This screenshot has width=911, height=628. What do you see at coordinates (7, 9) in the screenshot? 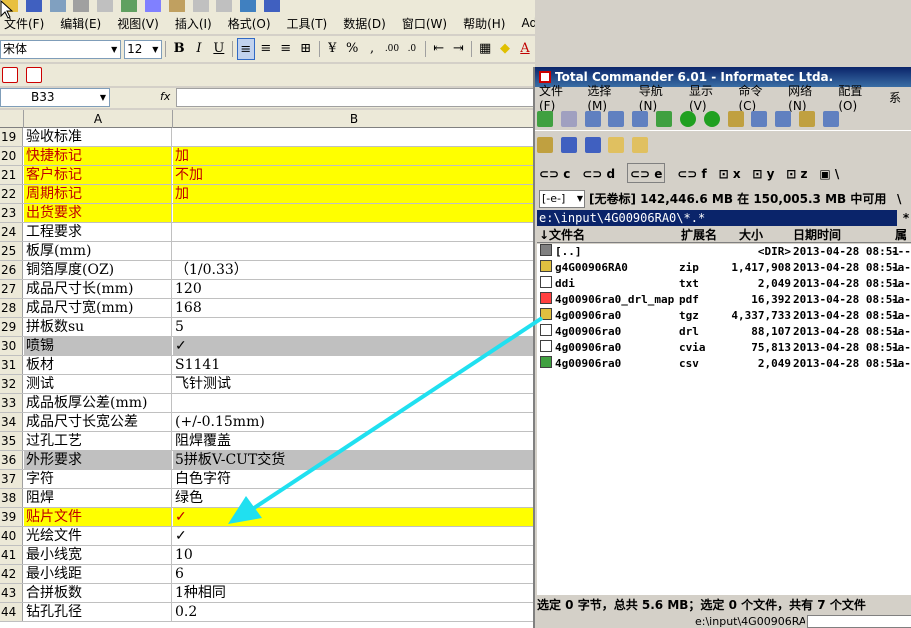
I see `mouse-cursor-icon` at bounding box center [7, 9].